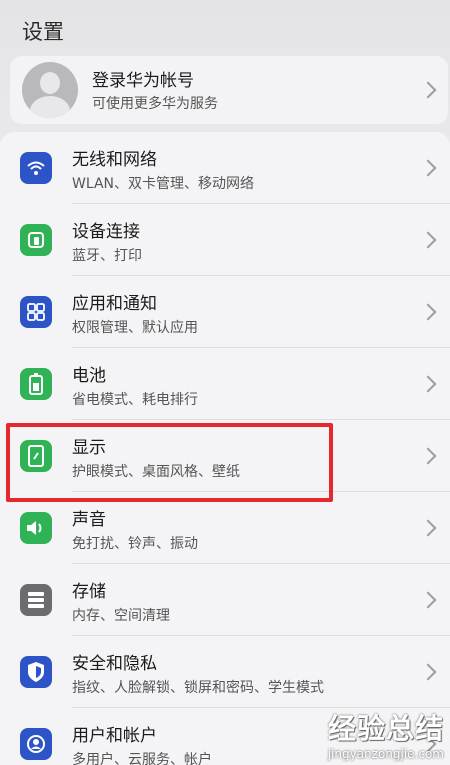 This screenshot has height=765, width=450. What do you see at coordinates (114, 664) in the screenshot?
I see `settings-item-title: 安全和隐私` at bounding box center [114, 664].